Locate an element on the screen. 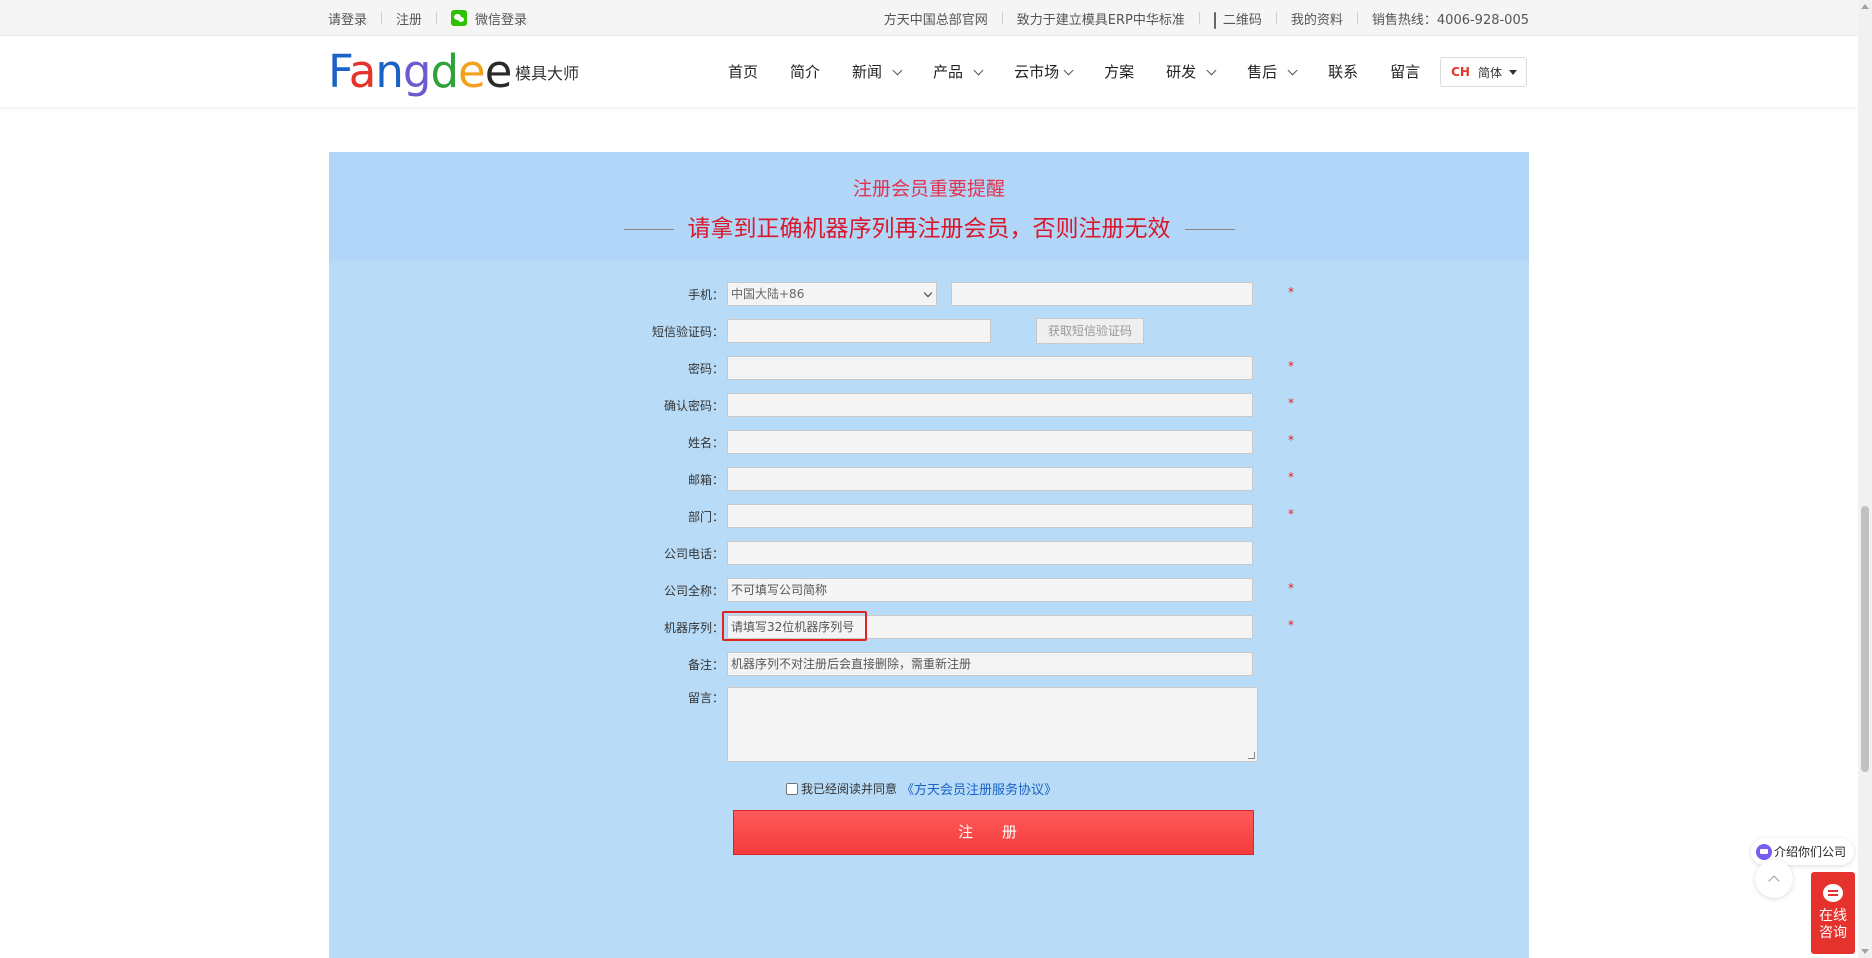 The width and height of the screenshot is (1872, 958). language-switcher: CH 简体 is located at coordinates (1483, 72).